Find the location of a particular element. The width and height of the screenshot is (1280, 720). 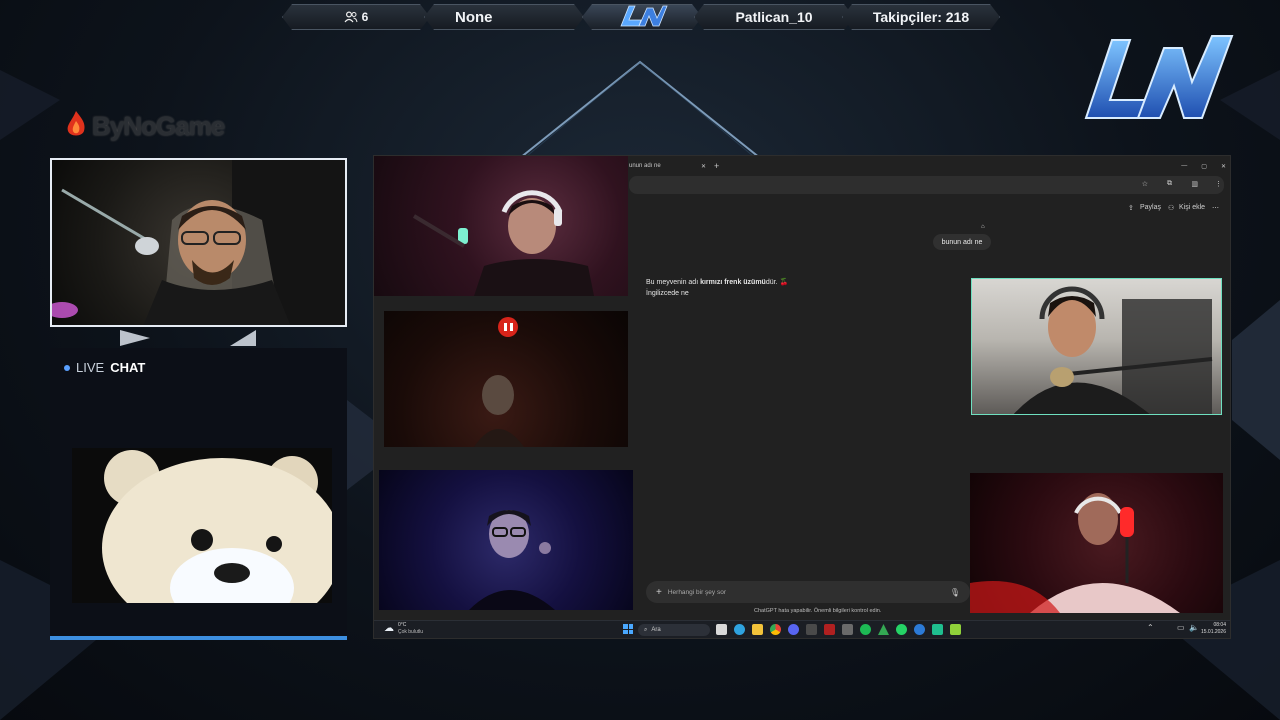

windows-start-icon is located at coordinates (628, 629).